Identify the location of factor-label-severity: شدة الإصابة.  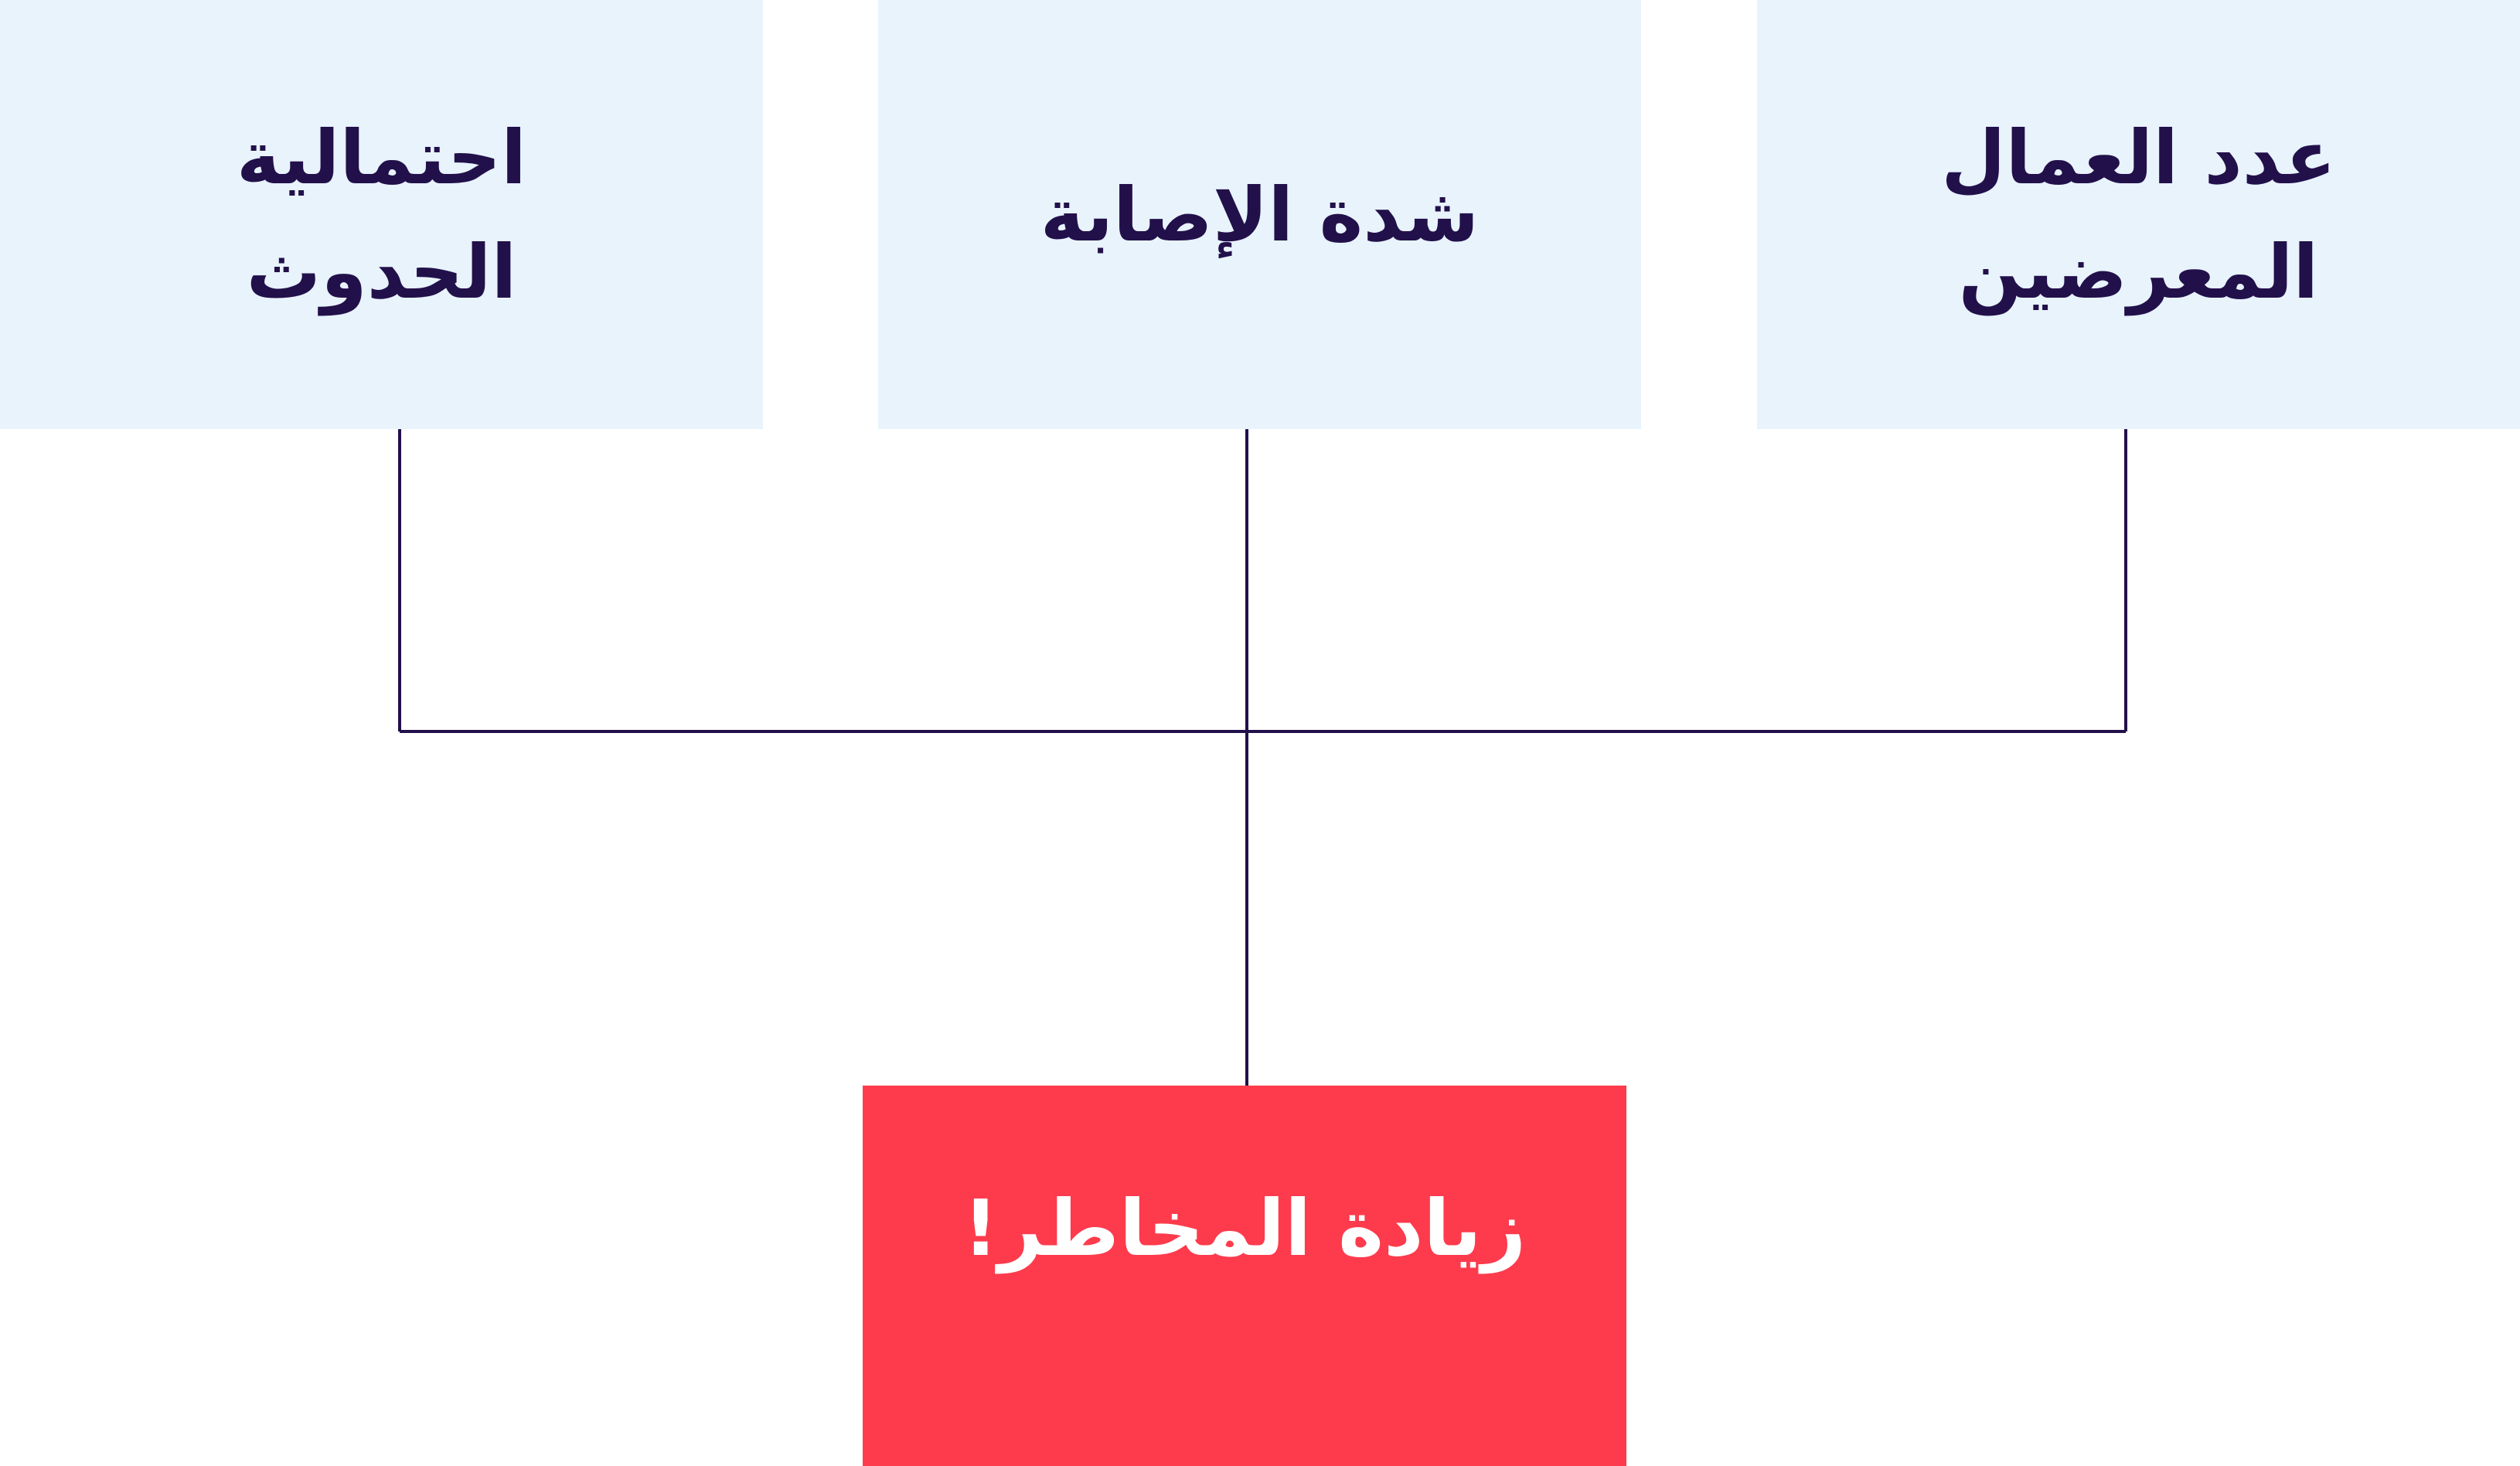
(1260, 215).